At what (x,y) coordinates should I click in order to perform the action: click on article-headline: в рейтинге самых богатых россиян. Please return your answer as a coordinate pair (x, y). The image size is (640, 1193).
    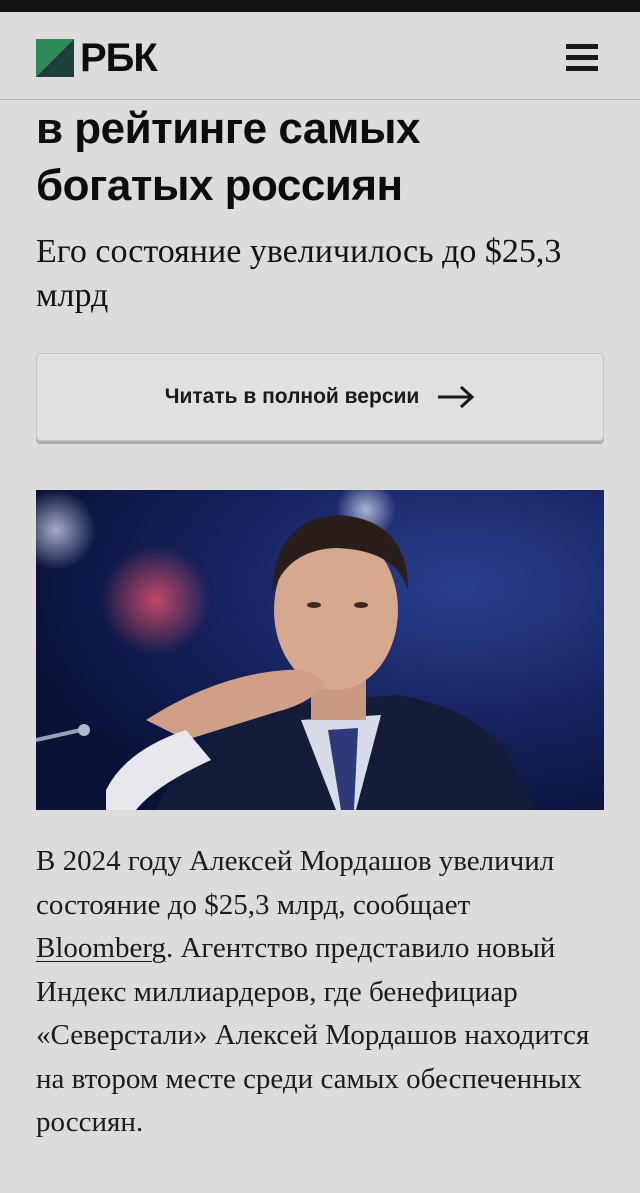
    Looking at the image, I should click on (326, 157).